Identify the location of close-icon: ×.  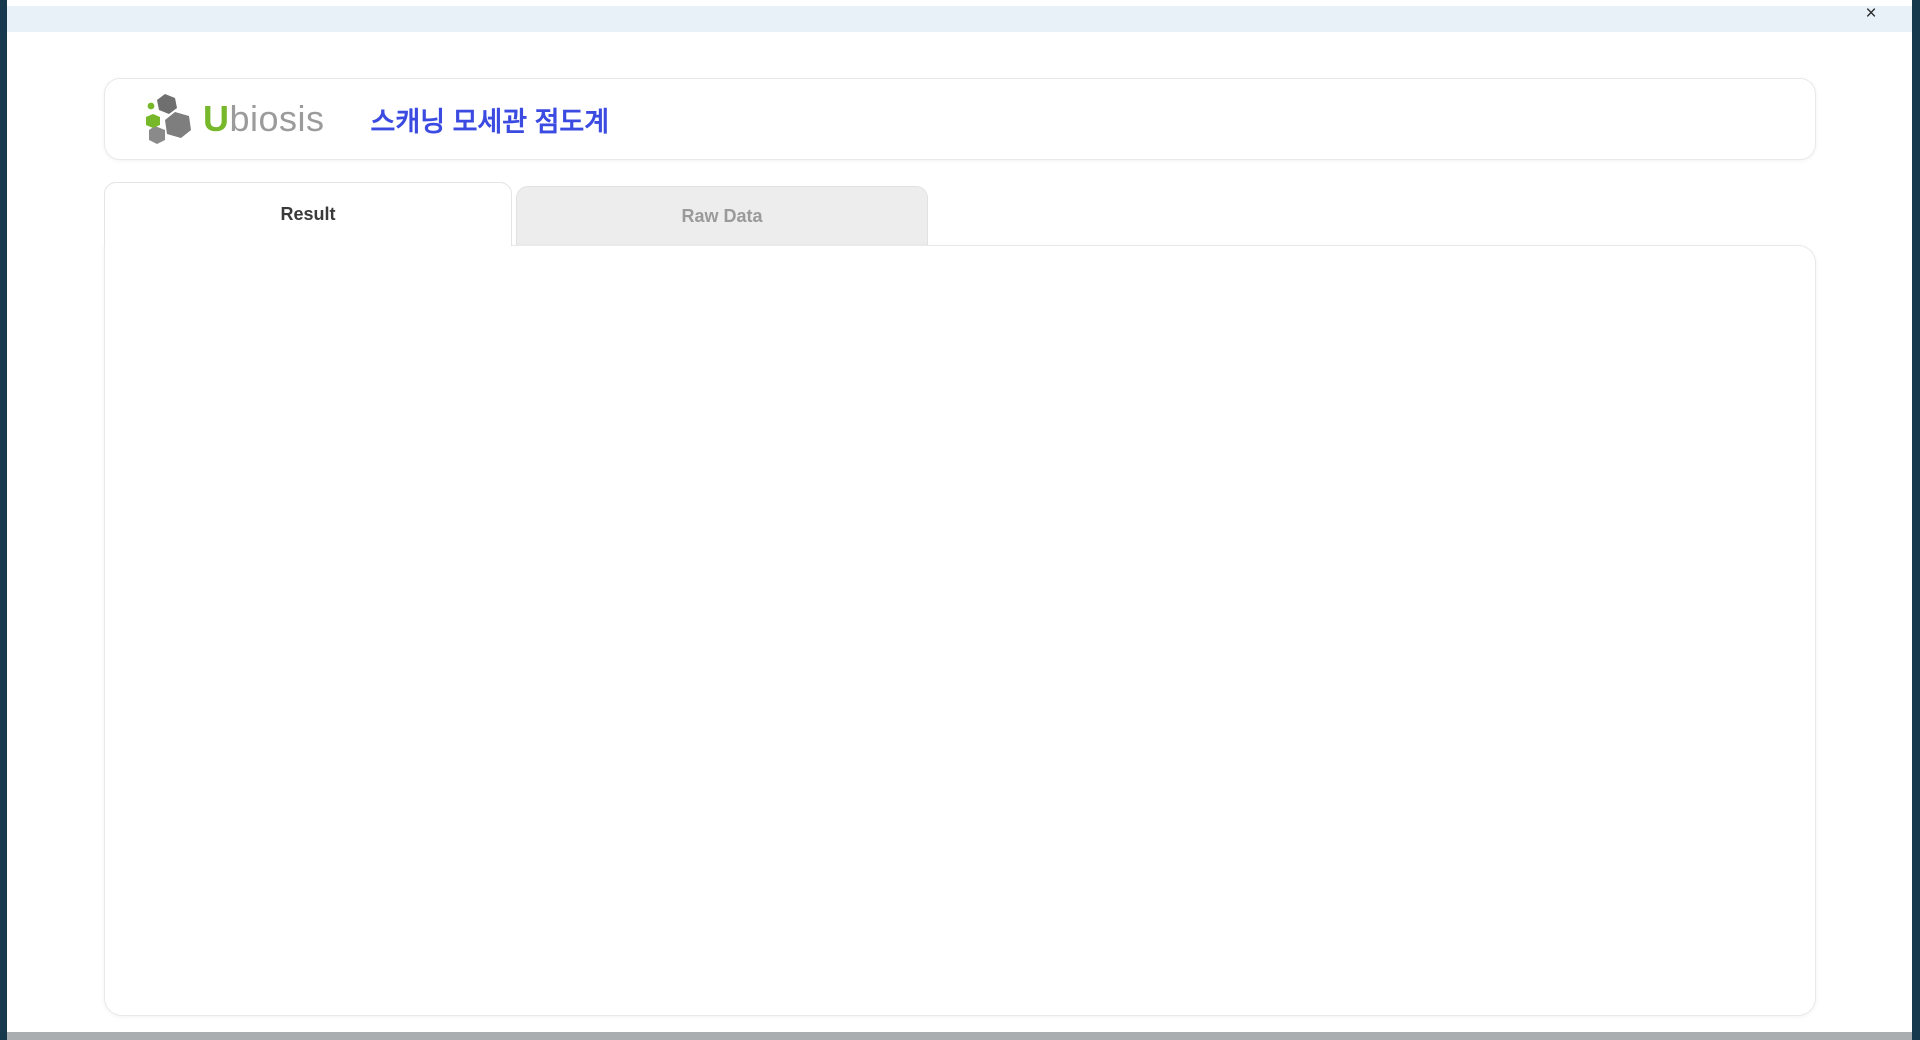
(1871, 14).